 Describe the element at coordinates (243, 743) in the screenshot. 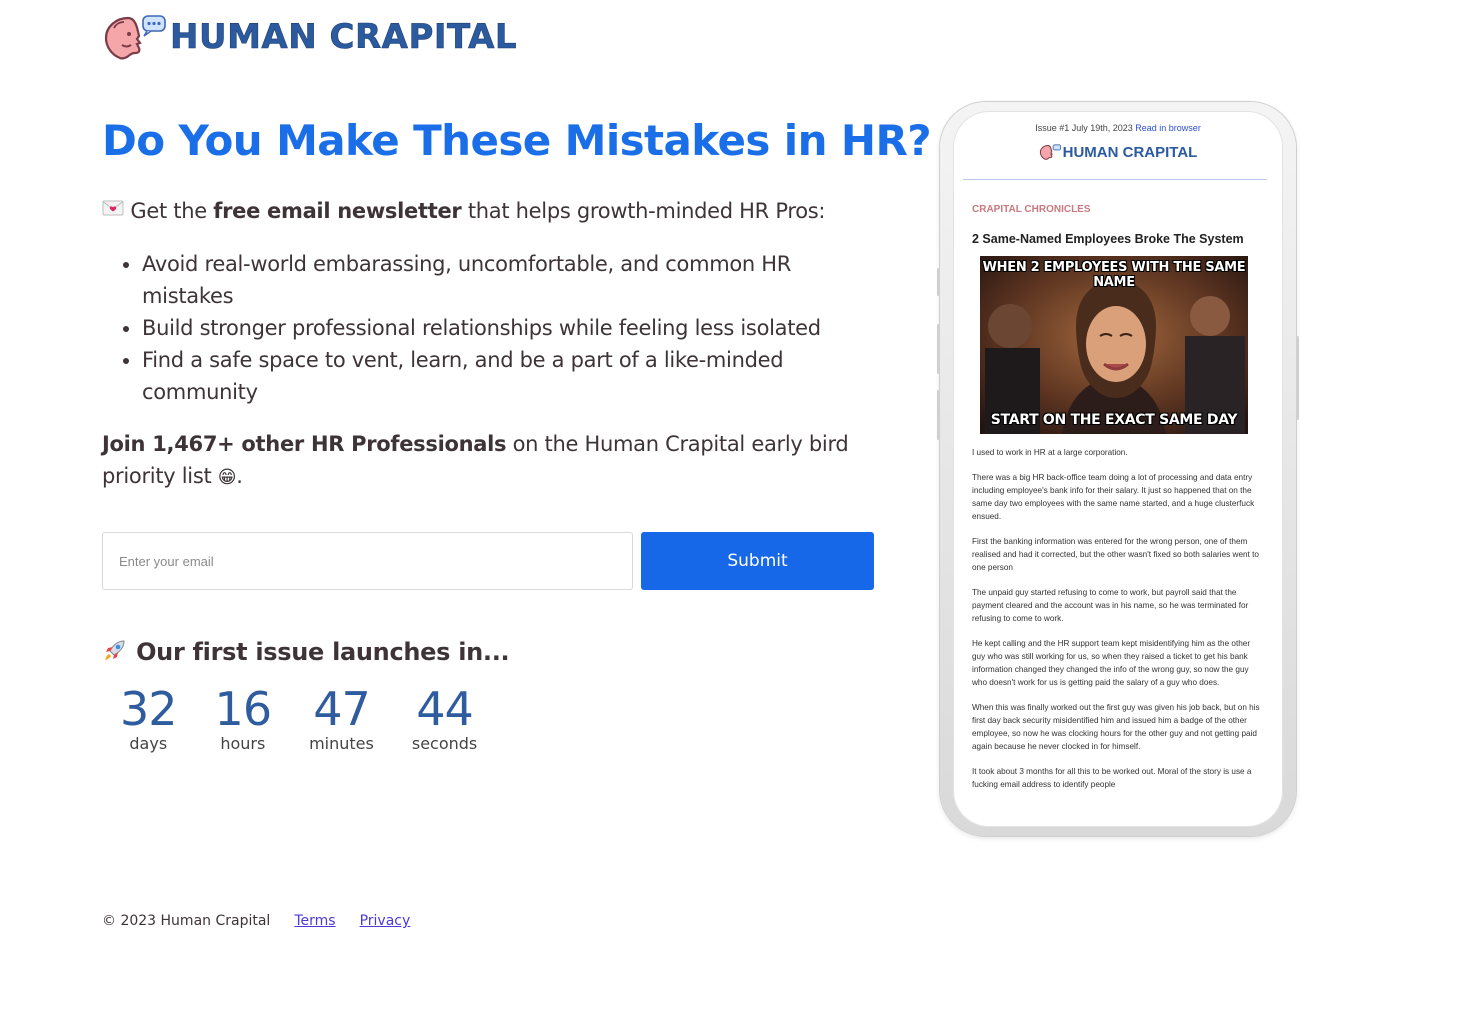

I see `countdown-label: hours` at that location.